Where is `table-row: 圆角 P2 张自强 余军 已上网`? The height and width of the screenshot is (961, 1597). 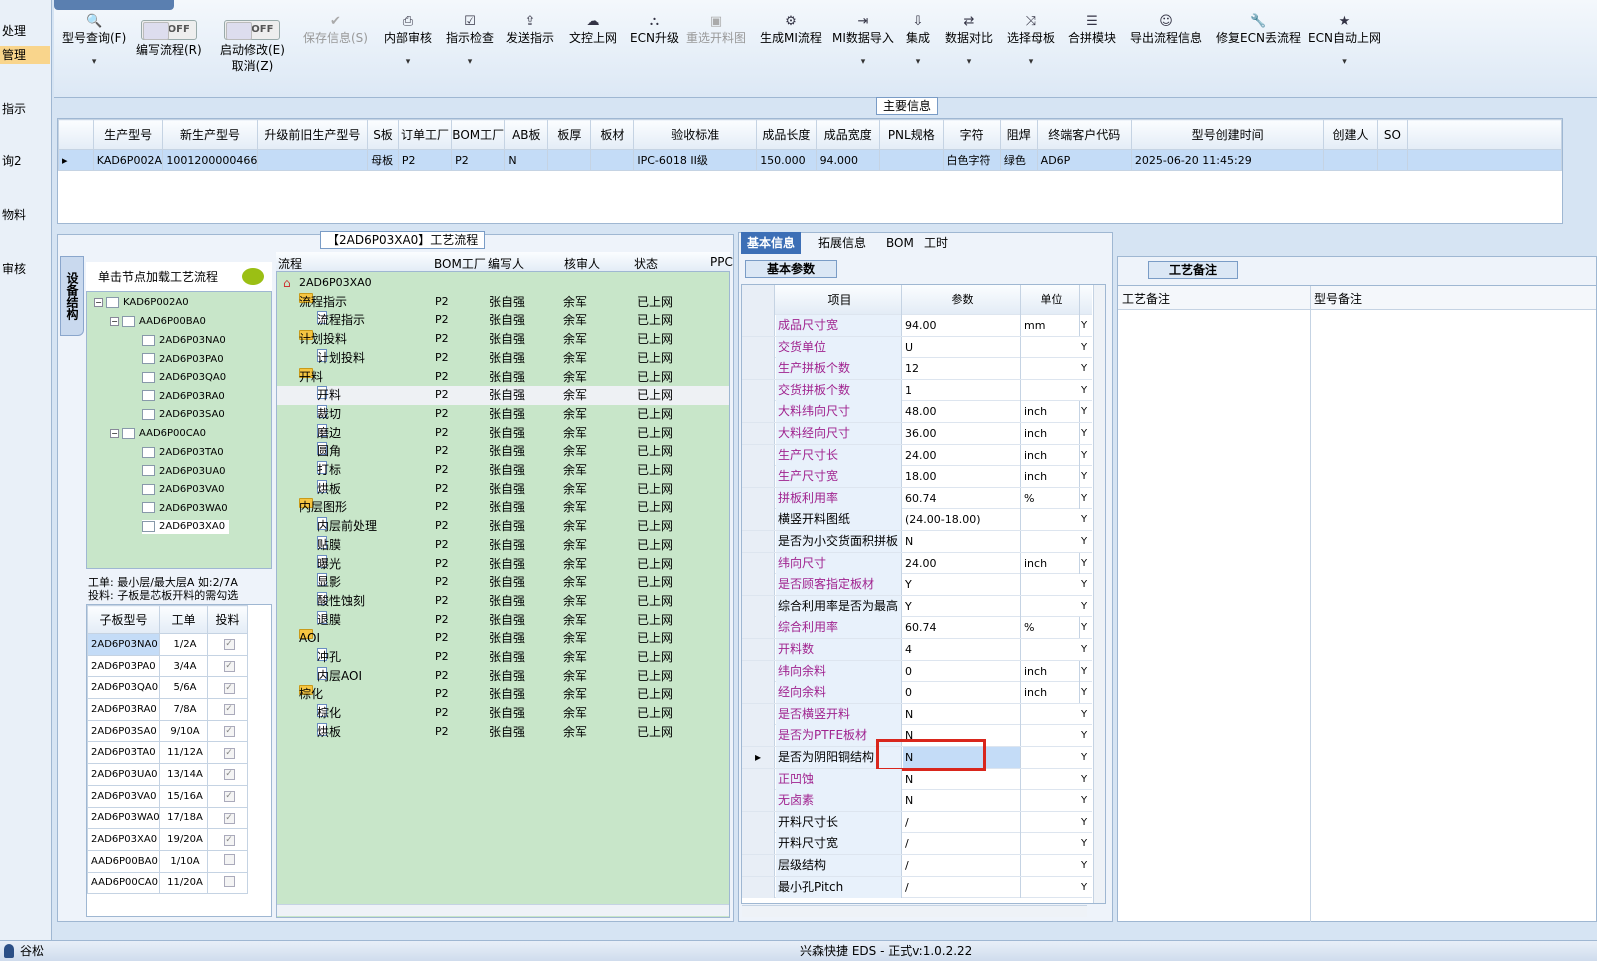
table-row: 圆角 P2 张自强 余军 已上网 is located at coordinates (503, 451).